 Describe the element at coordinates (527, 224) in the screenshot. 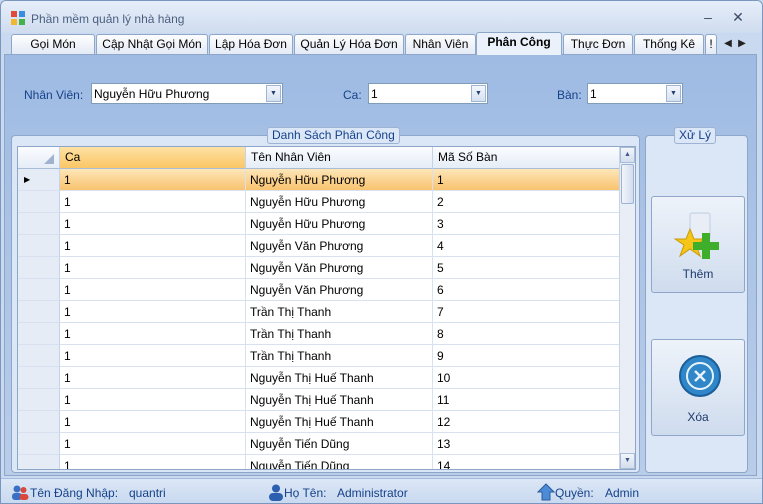

I see `cell-ma-so-ban: 3` at that location.